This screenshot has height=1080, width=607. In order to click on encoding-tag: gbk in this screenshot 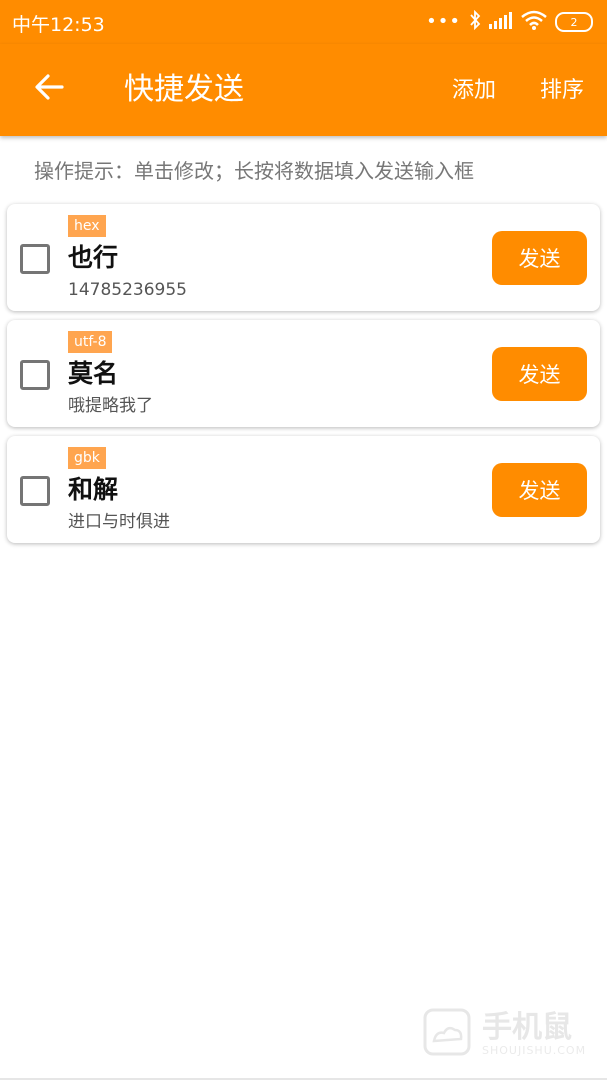, I will do `click(87, 458)`.